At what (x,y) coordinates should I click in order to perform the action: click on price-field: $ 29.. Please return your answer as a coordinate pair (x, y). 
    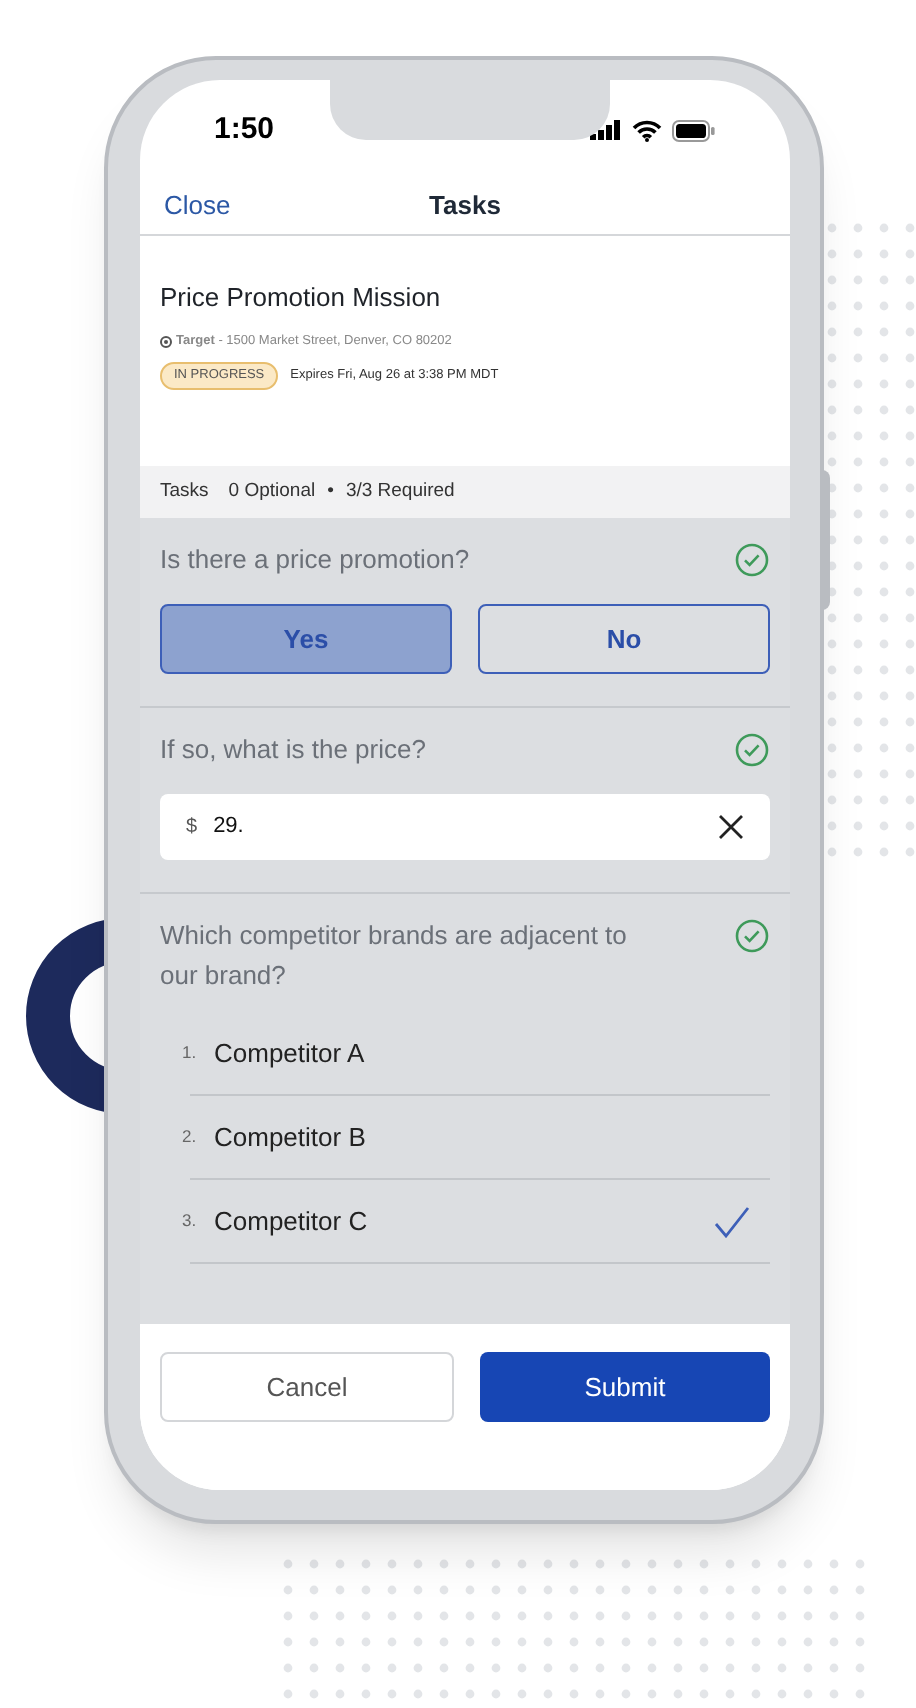
    Looking at the image, I should click on (465, 827).